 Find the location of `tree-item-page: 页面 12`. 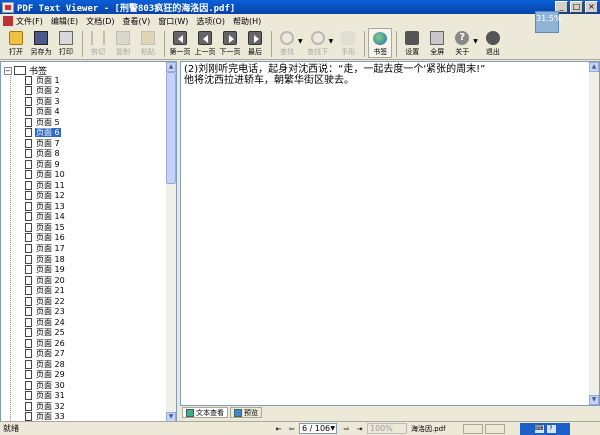

tree-item-page: 页面 12 is located at coordinates (45, 196).